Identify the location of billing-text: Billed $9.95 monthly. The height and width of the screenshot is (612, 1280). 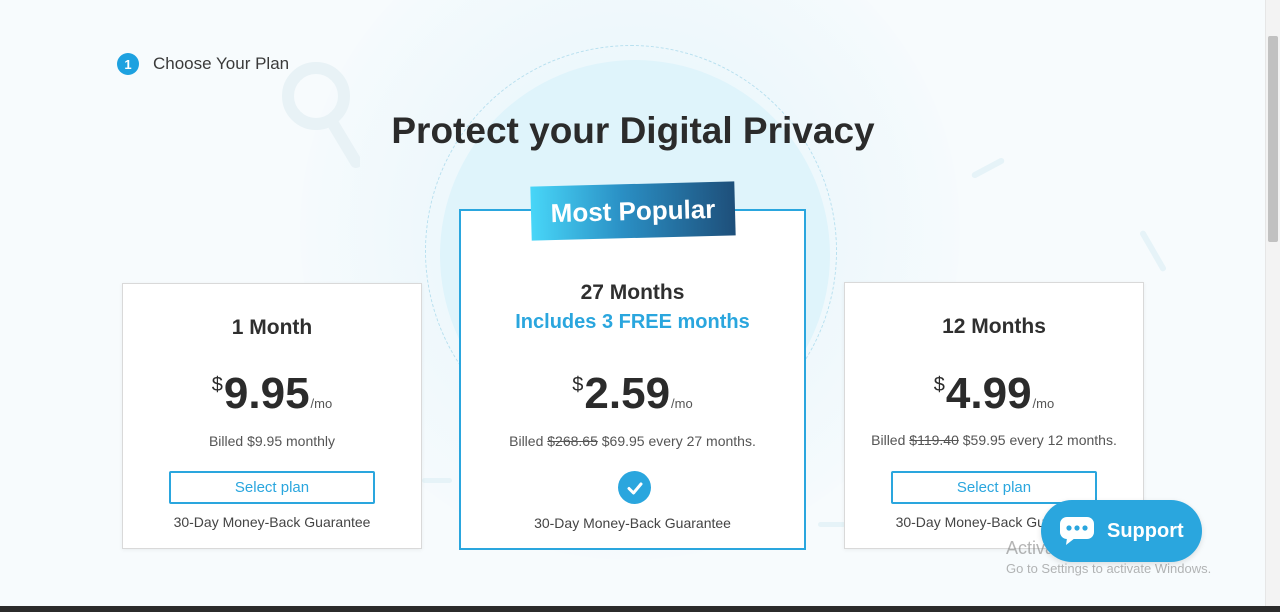
(272, 441).